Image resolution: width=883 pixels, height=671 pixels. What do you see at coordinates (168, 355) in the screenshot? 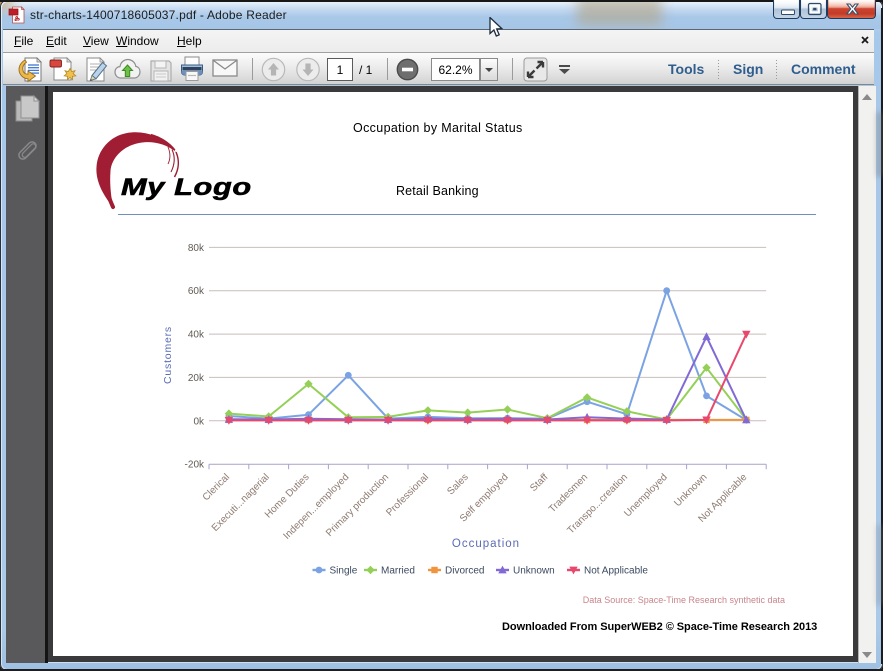
I see `svg-text: Customers` at bounding box center [168, 355].